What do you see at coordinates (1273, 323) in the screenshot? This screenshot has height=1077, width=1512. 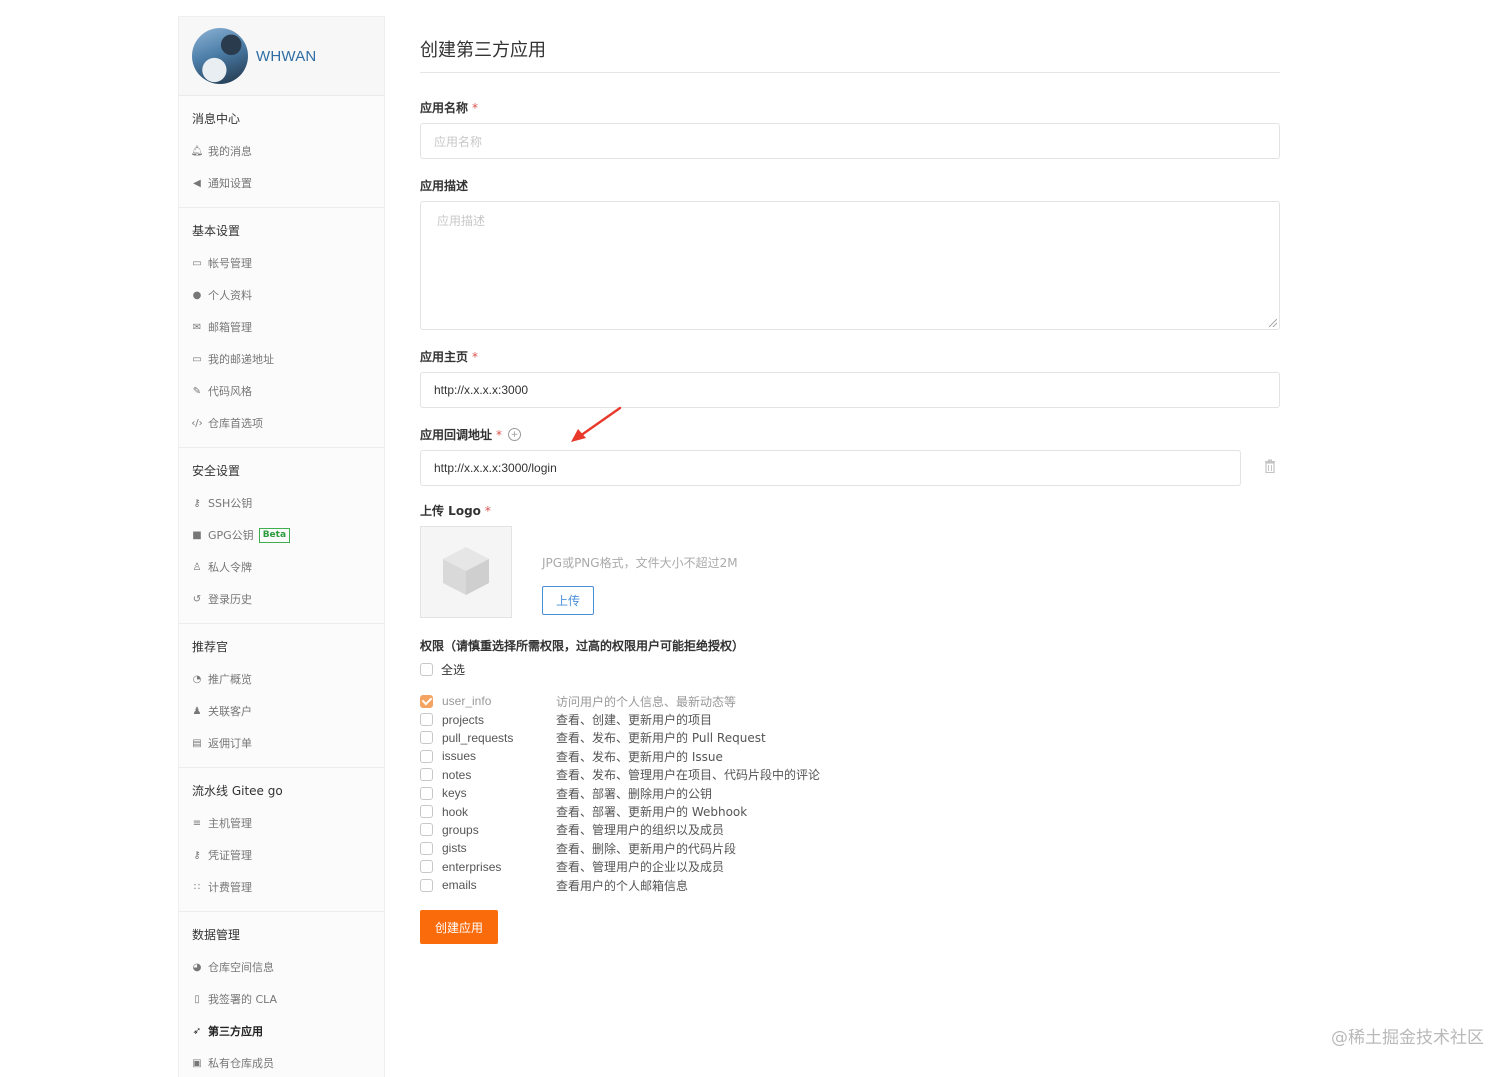 I see `resize-handle` at bounding box center [1273, 323].